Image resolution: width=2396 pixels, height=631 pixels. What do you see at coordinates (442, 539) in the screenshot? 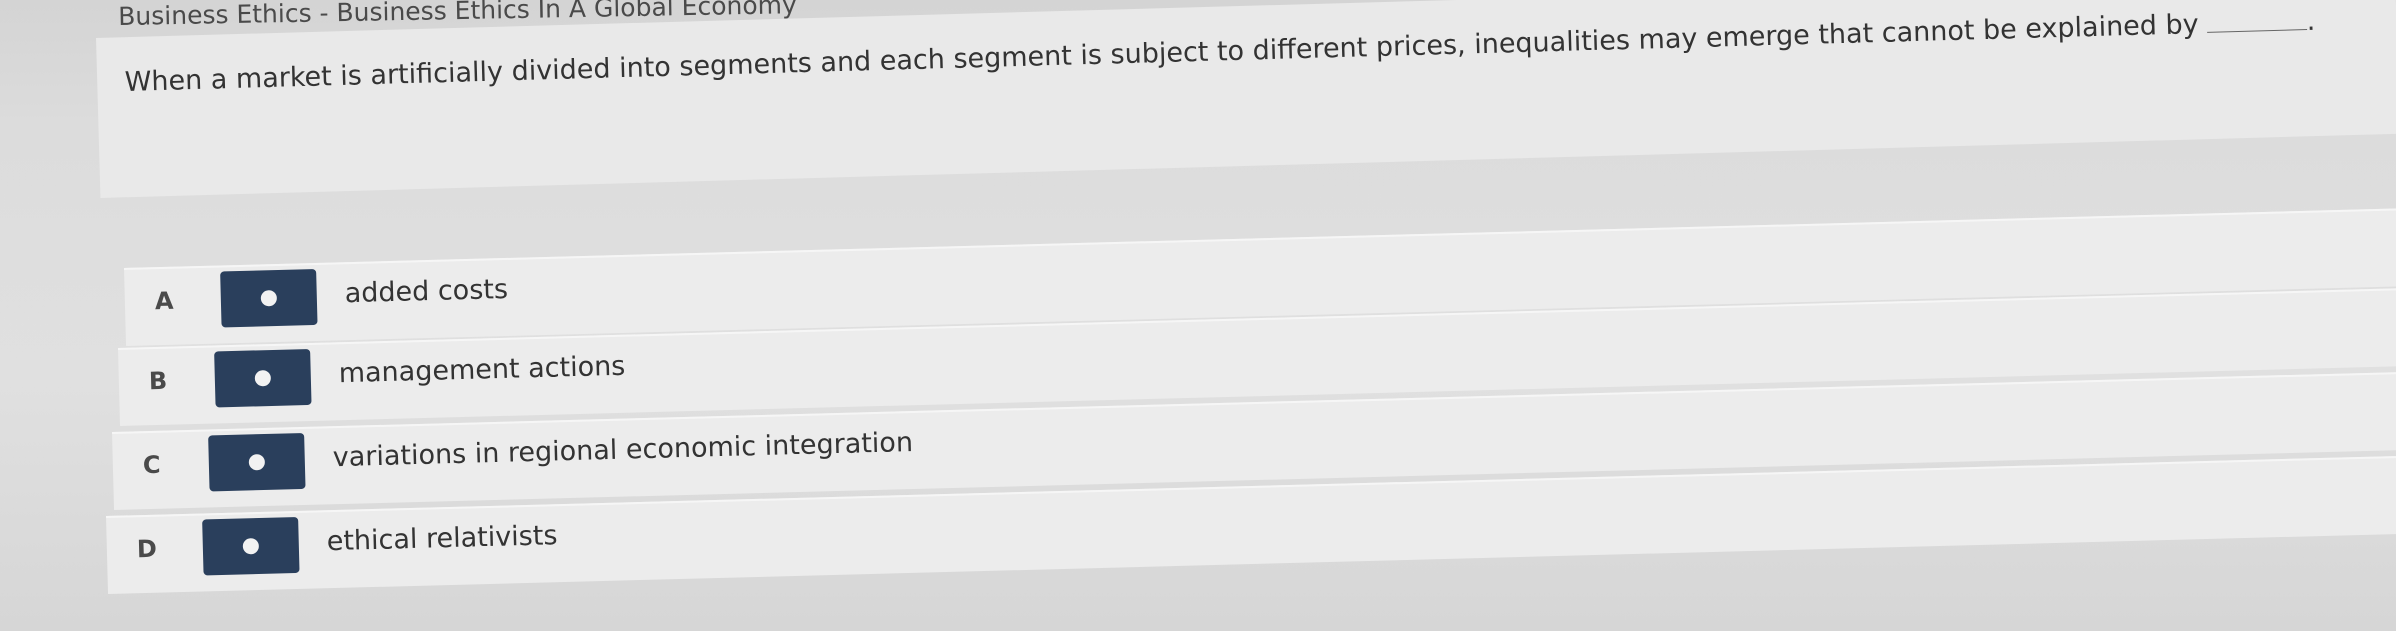
I see `option-text-d: ethical relativists` at bounding box center [442, 539].